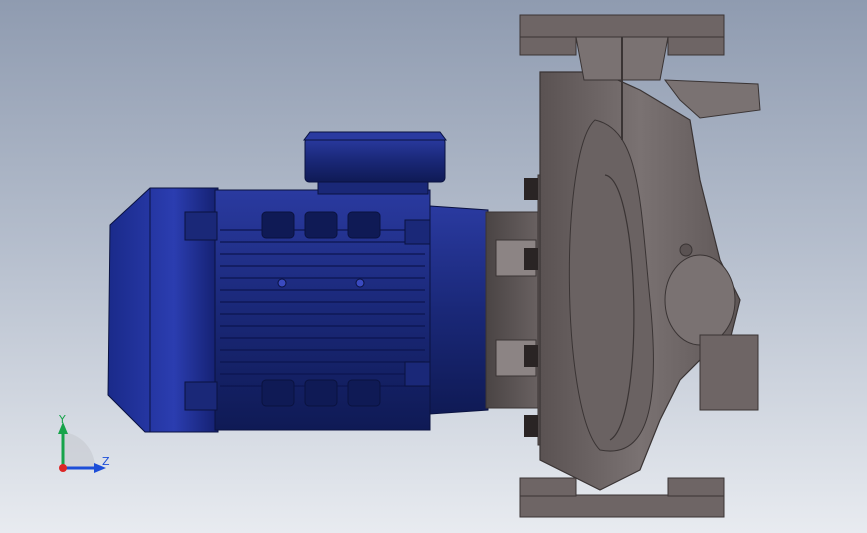 Image resolution: width=867 pixels, height=533 pixels. What do you see at coordinates (106, 461) in the screenshot?
I see `z-axis-label: Z` at bounding box center [106, 461].